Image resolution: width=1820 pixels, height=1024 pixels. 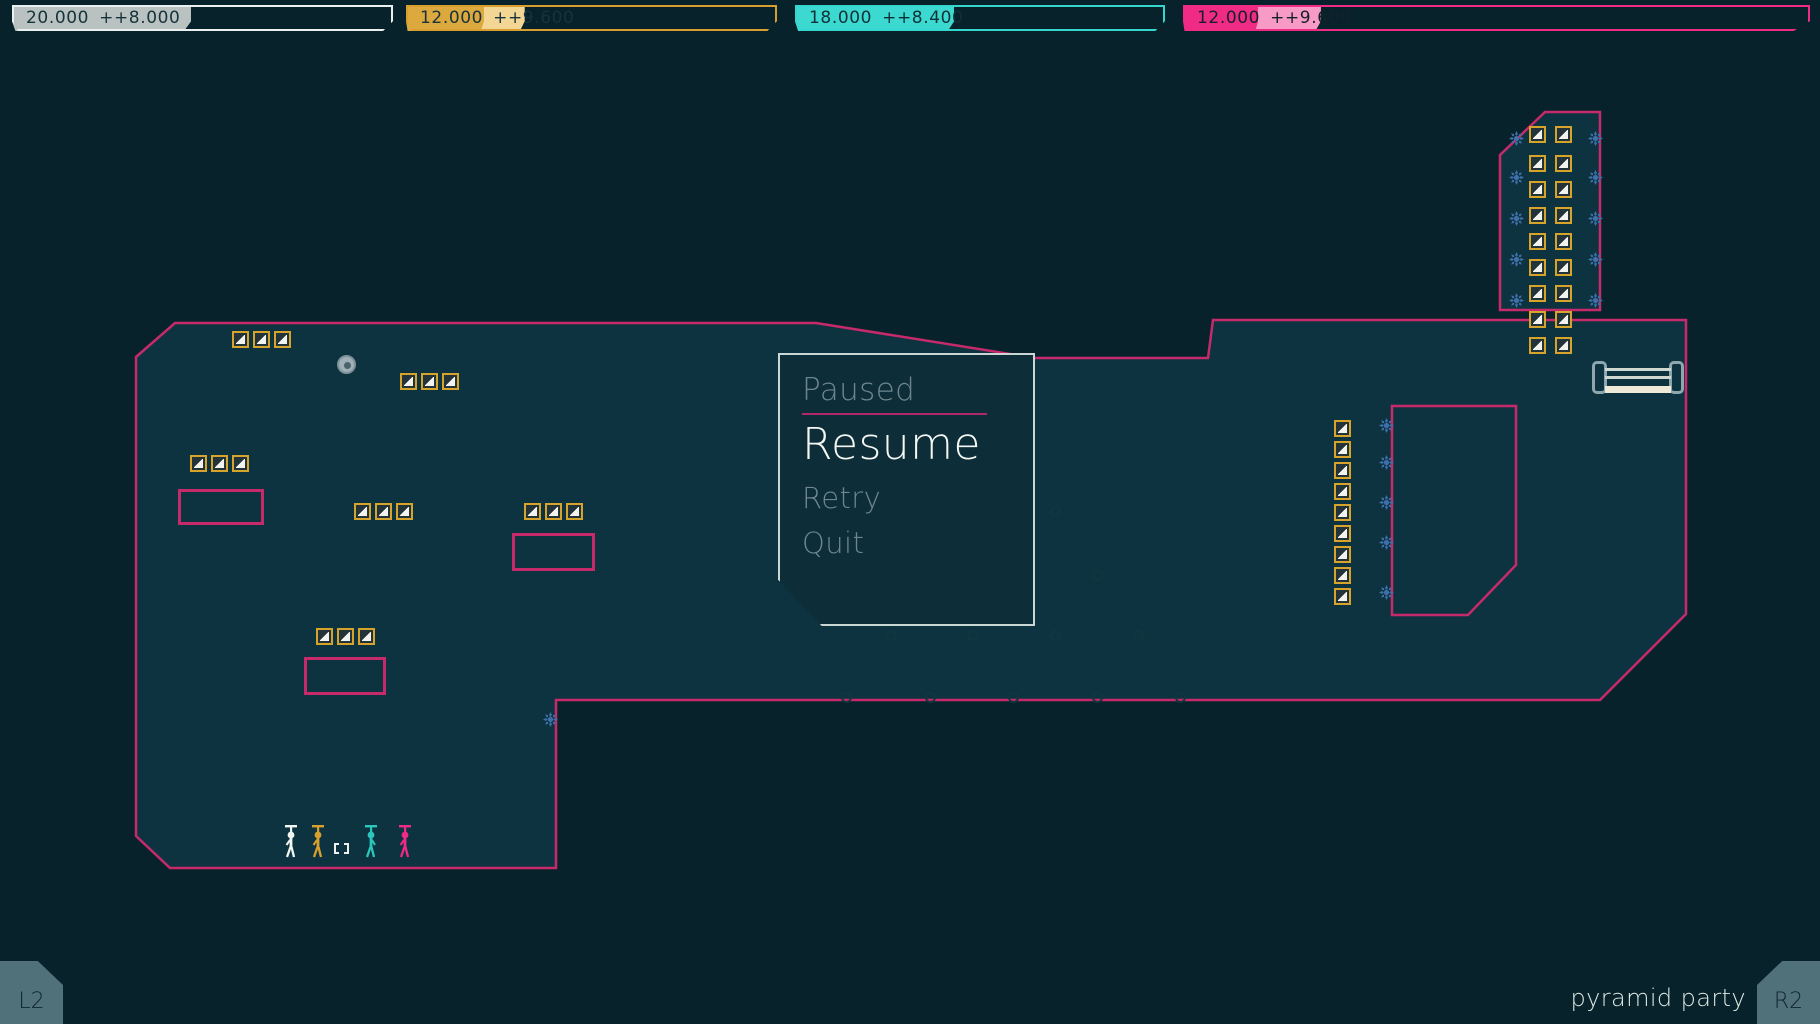 I want to click on dial-knob-icon, so click(x=346, y=364).